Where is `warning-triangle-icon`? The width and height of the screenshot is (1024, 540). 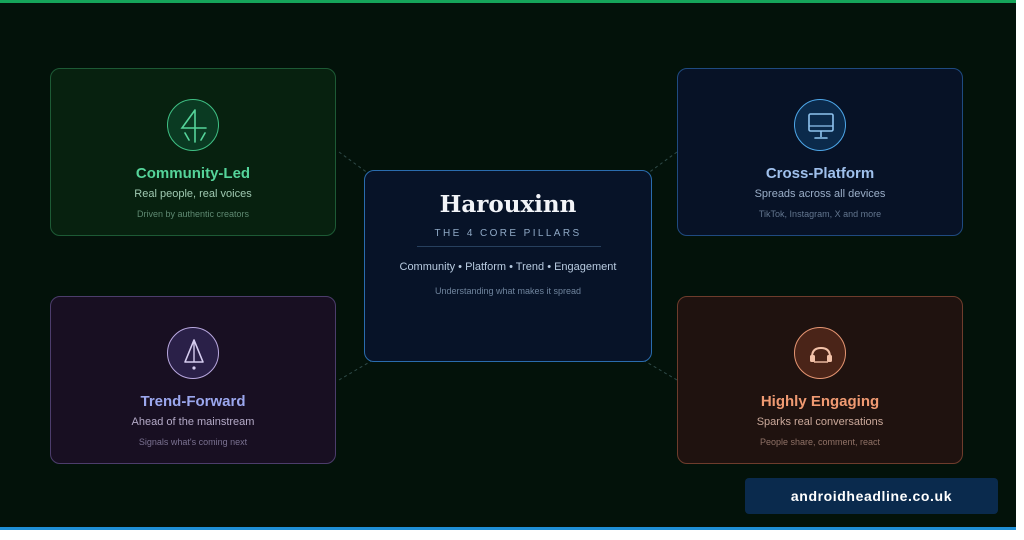 warning-triangle-icon is located at coordinates (193, 353).